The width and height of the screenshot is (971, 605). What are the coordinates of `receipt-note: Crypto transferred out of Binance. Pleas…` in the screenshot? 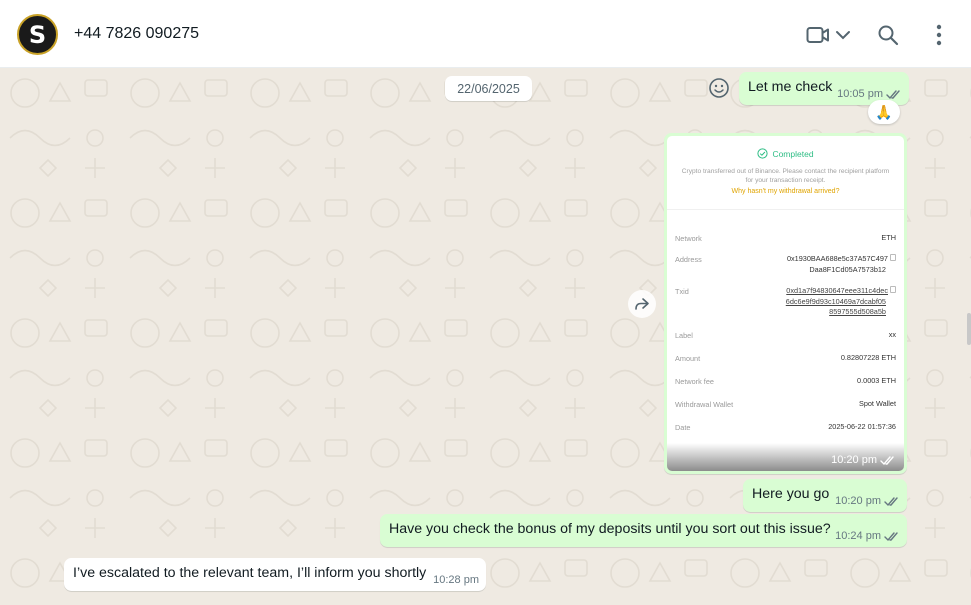 It's located at (785, 176).